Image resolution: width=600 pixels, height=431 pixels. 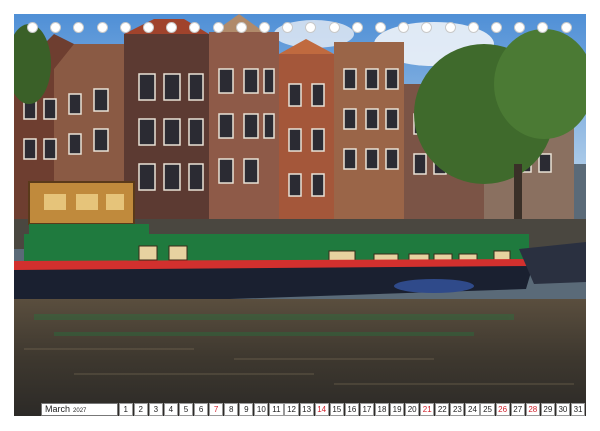 What do you see at coordinates (300, 29) in the screenshot?
I see `binding-holes` at bounding box center [300, 29].